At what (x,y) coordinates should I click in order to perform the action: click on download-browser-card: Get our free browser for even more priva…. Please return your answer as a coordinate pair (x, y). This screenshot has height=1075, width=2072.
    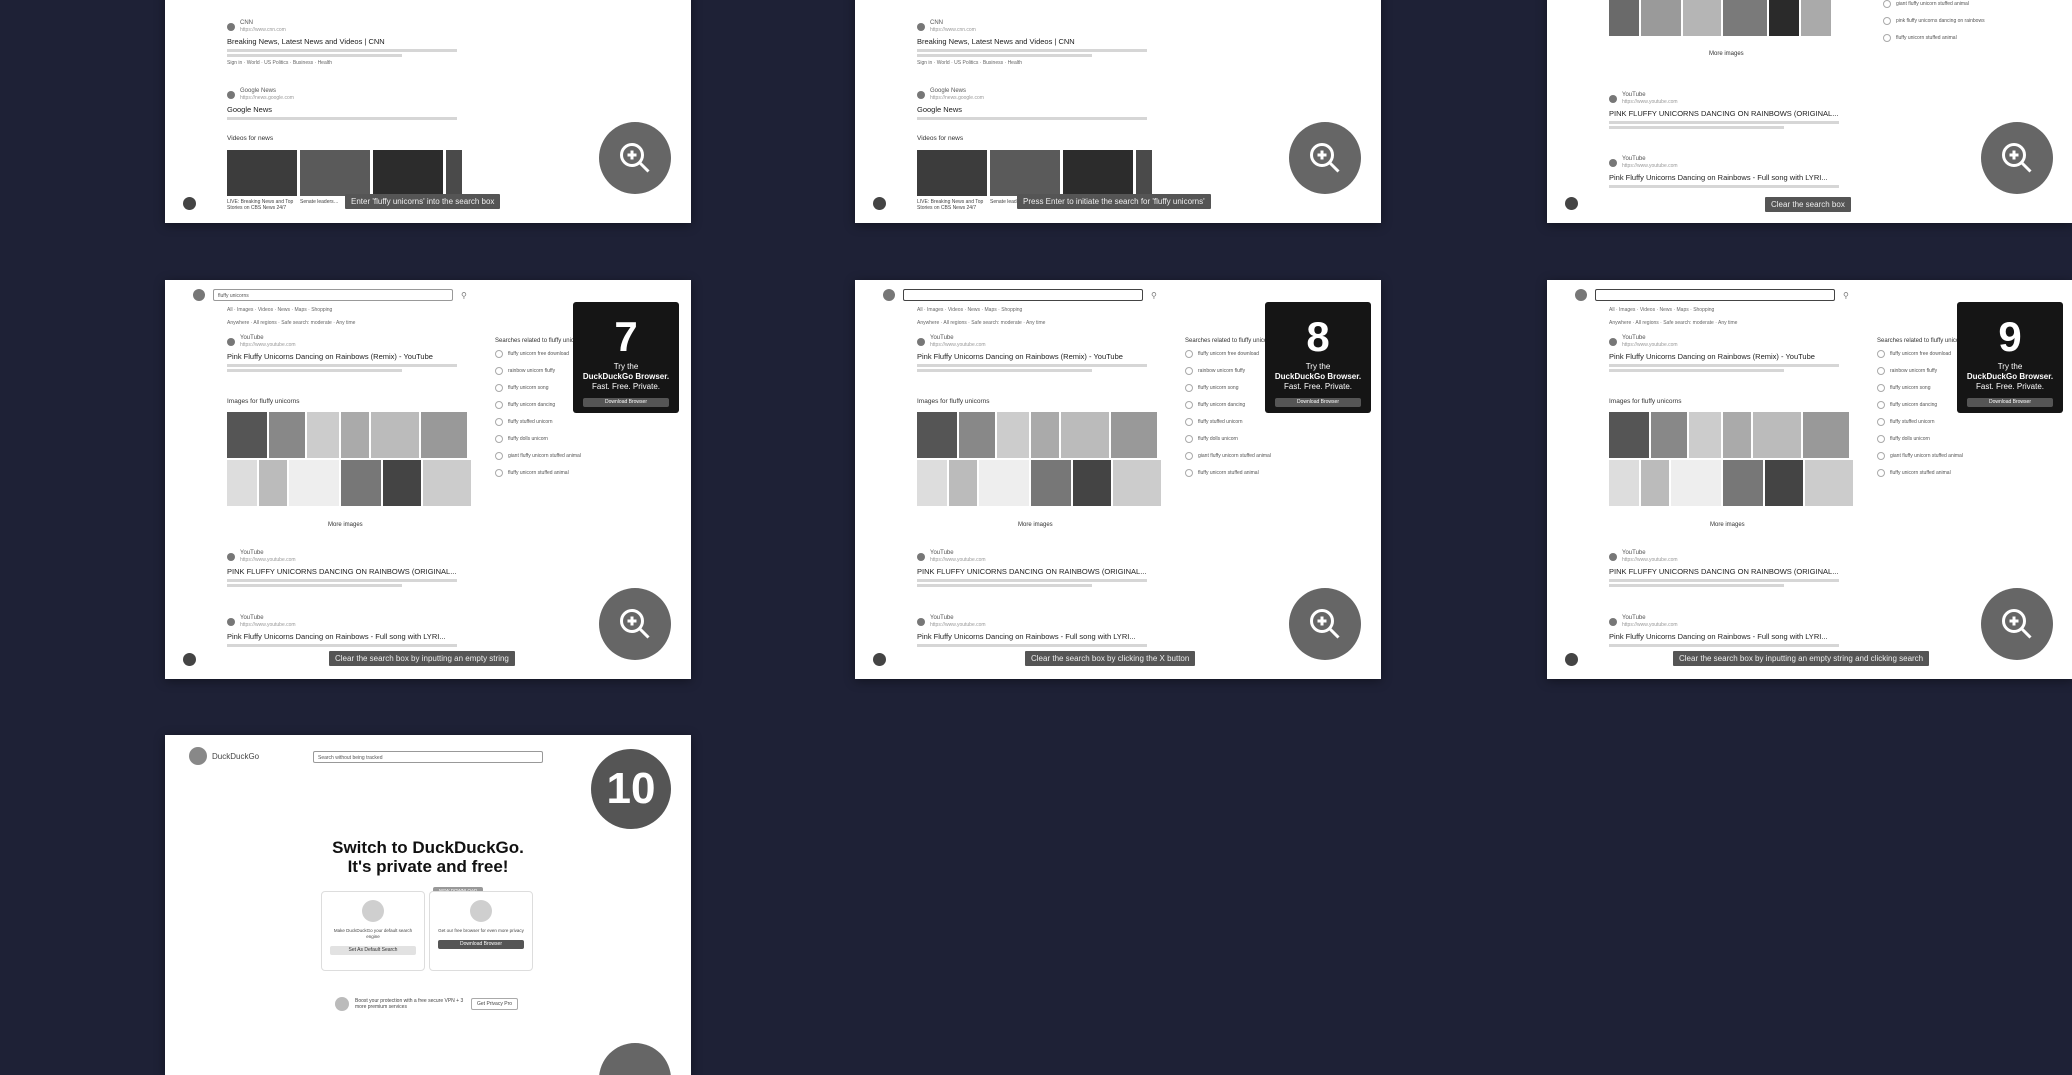
    Looking at the image, I should click on (481, 931).